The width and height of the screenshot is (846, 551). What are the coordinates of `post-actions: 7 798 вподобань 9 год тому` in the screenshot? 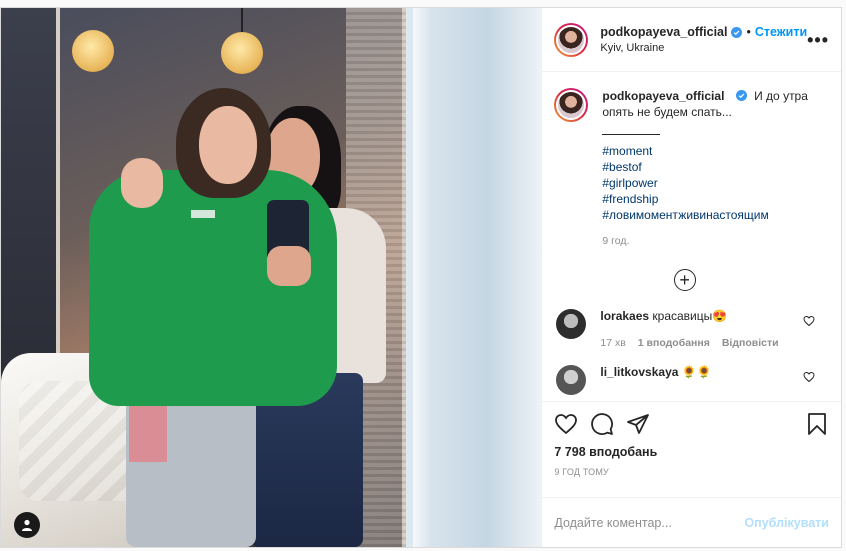 It's located at (691, 449).